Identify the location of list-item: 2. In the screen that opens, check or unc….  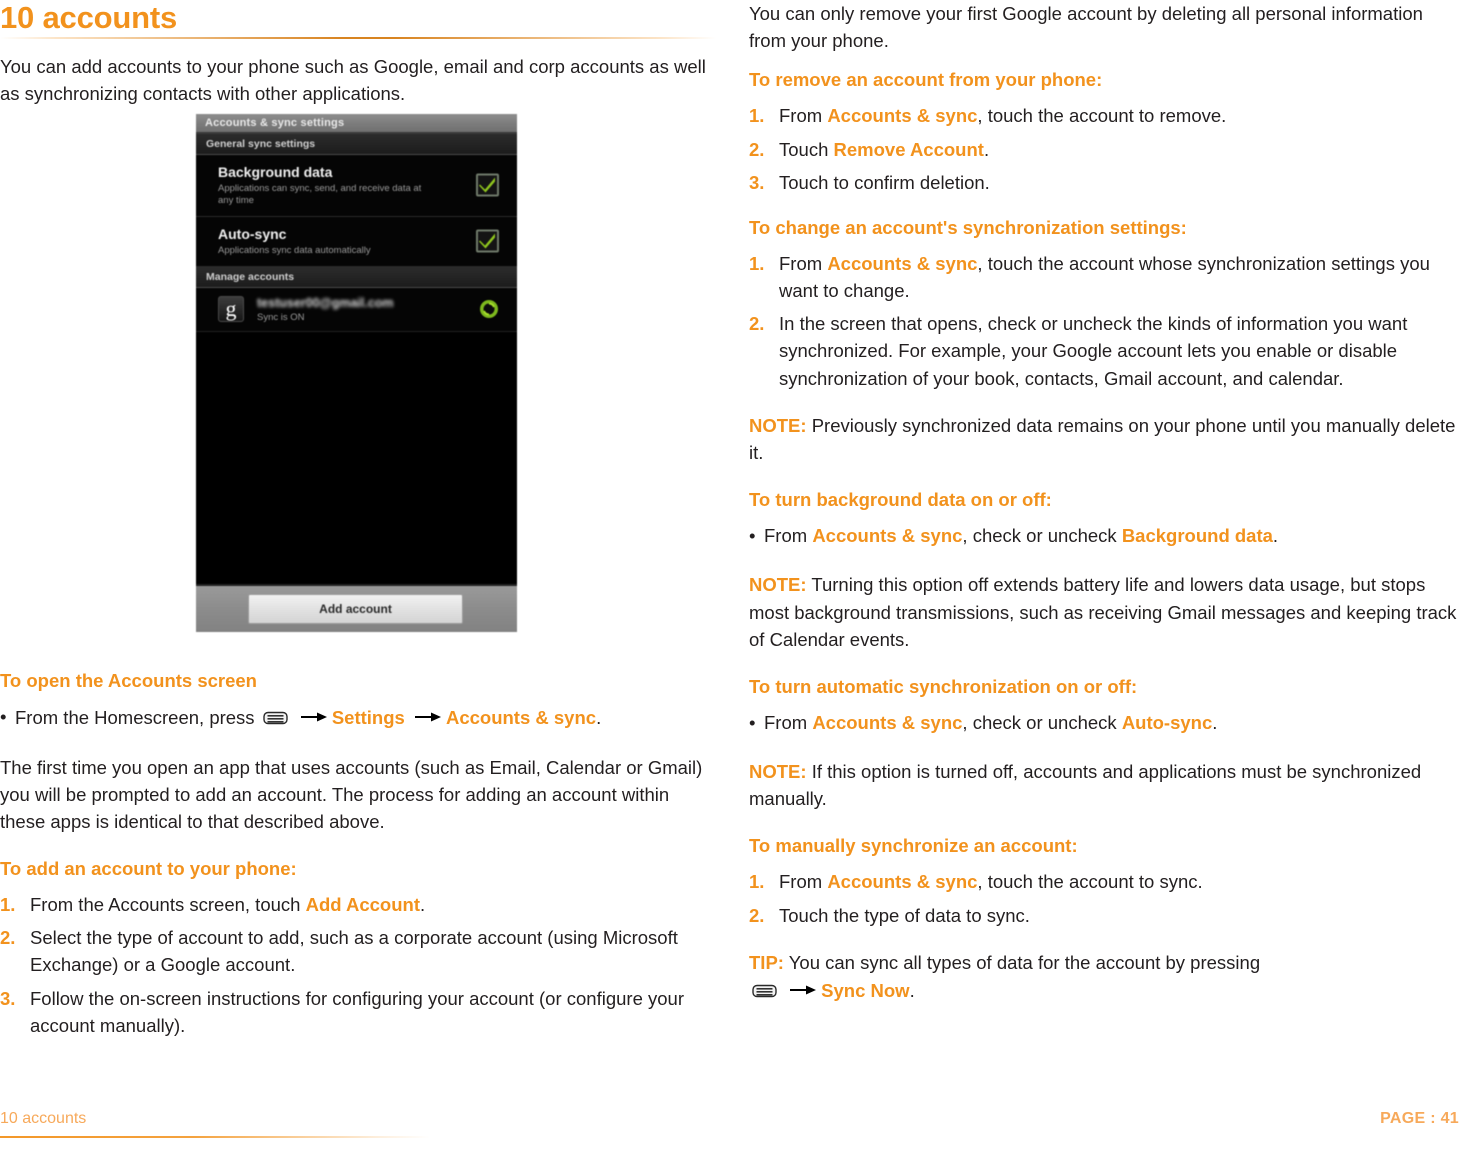
(1104, 351).